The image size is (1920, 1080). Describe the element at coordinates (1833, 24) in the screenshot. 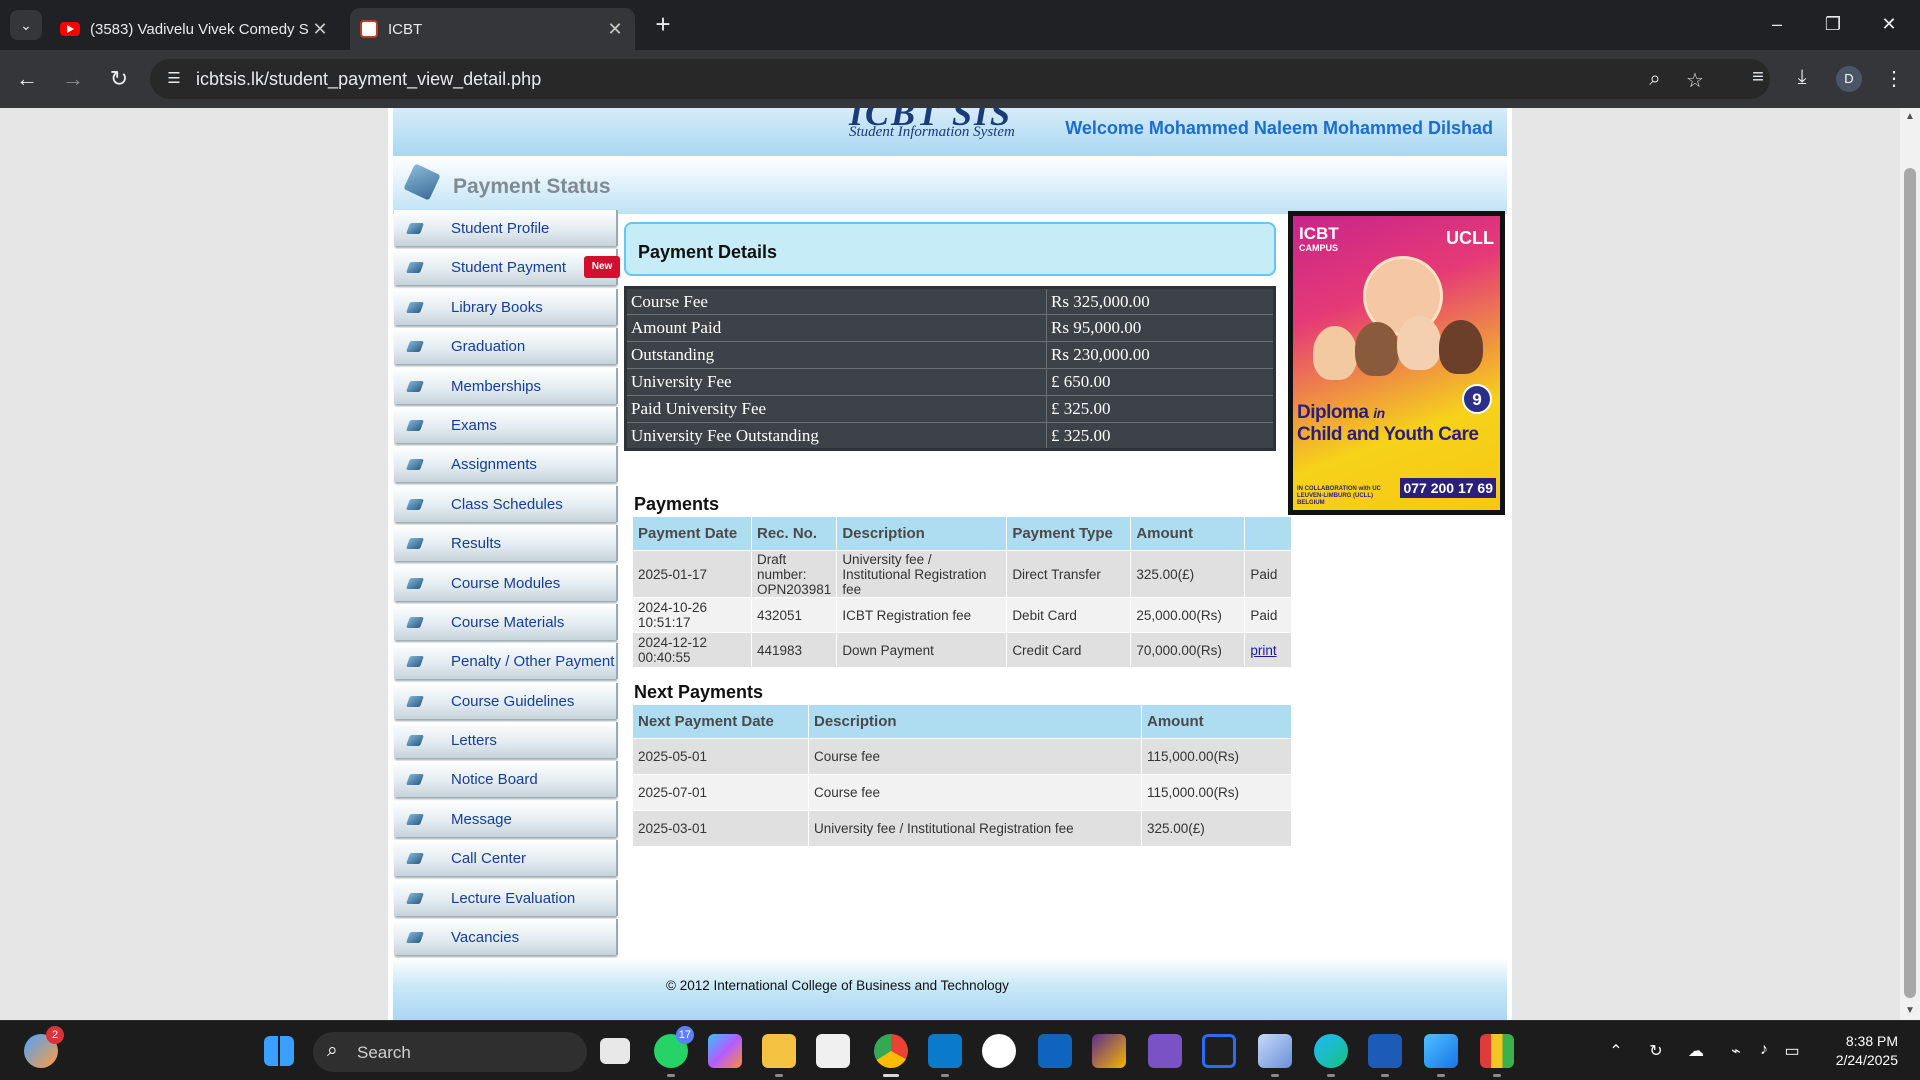

I see `restore-icon: ❐` at that location.